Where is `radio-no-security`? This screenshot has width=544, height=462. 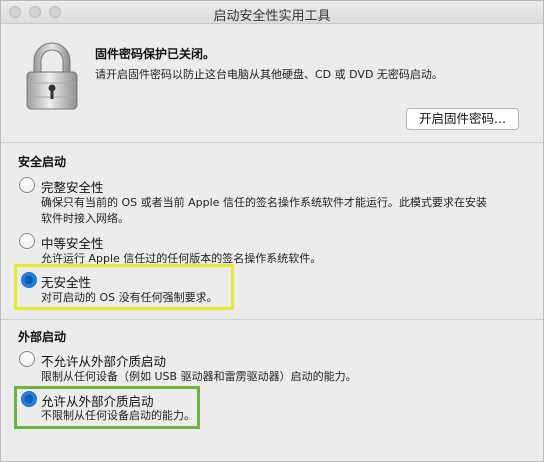 radio-no-security is located at coordinates (29, 280).